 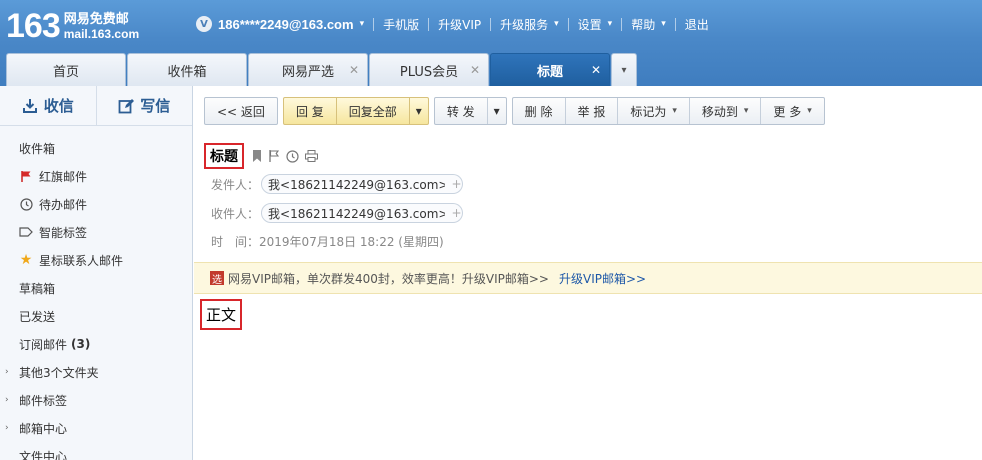 What do you see at coordinates (388, 278) in the screenshot?
I see `vip-promo-text: 网易VIP邮箱，单次群发400封，效率更高！升级VIP邮箱>>` at bounding box center [388, 278].